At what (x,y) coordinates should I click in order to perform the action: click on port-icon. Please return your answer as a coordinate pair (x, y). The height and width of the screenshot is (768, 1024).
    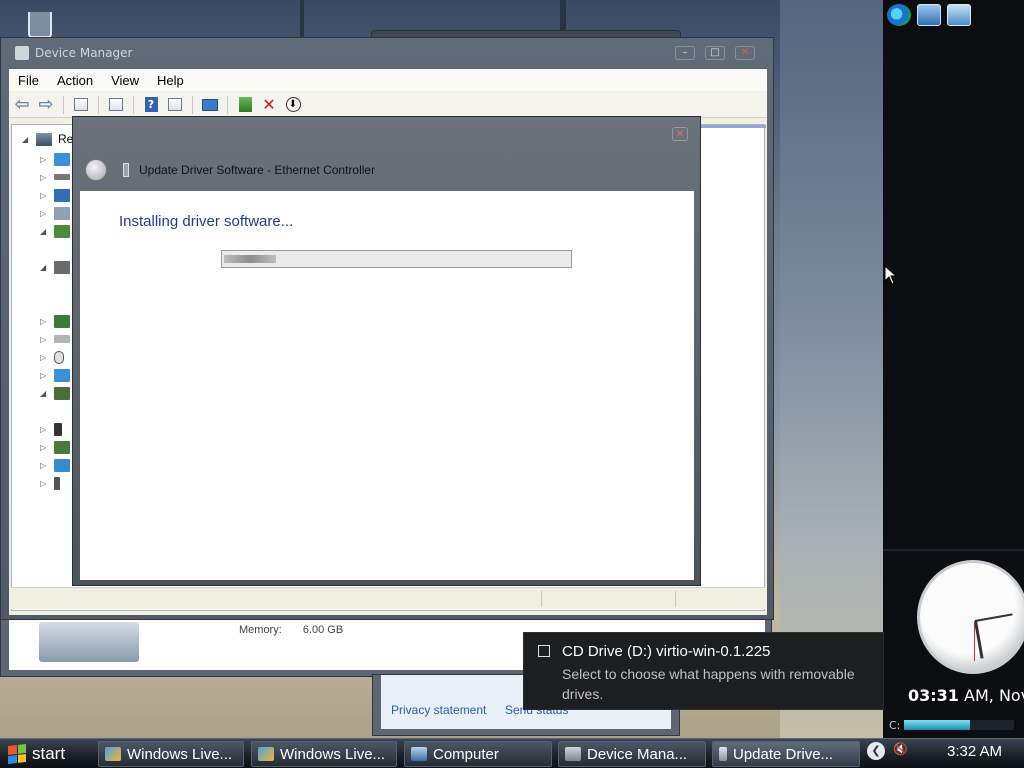
    Looking at the image, I should click on (58, 429).